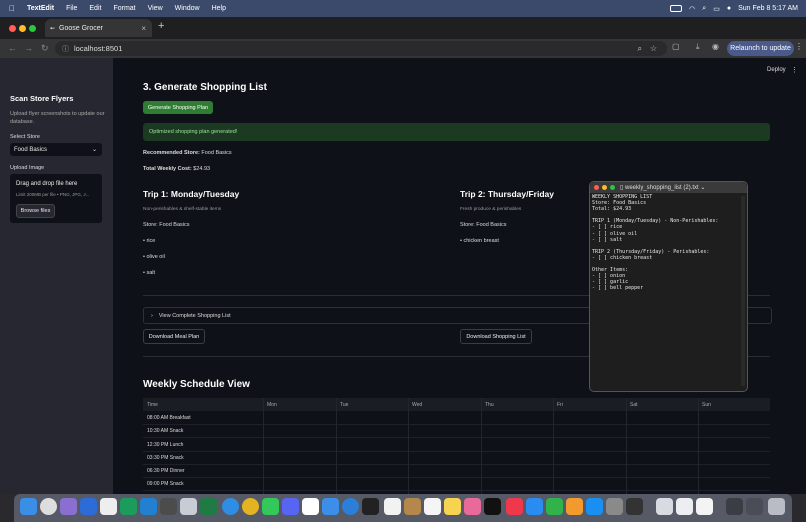  I want to click on browse-files-button: Browse files, so click(35, 211).